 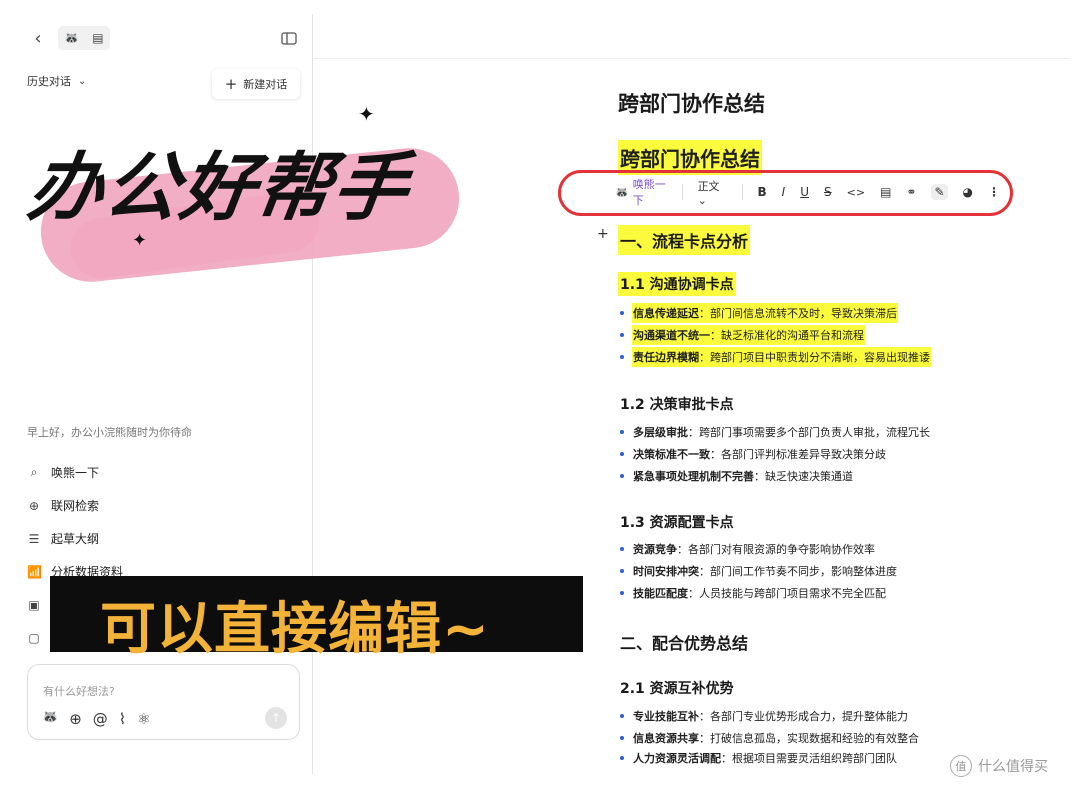 What do you see at coordinates (693, 476) in the screenshot?
I see `item-bold: 紧急事项处理机制不完善` at bounding box center [693, 476].